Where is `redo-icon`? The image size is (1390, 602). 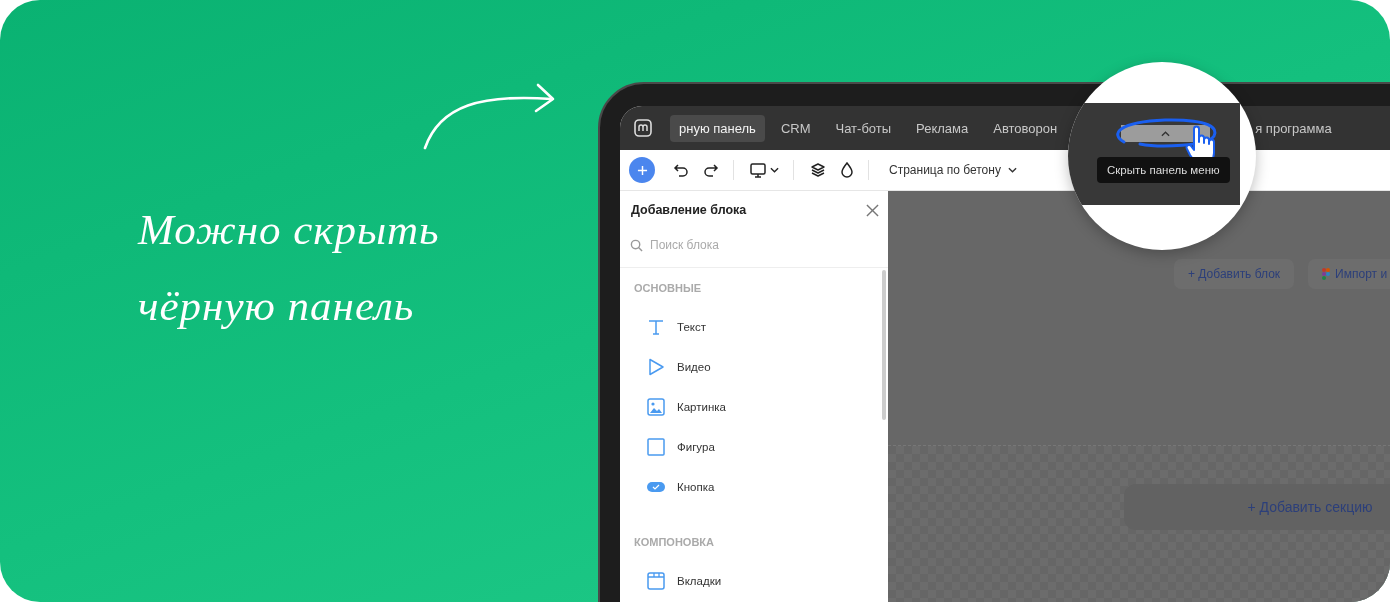 redo-icon is located at coordinates (711, 170).